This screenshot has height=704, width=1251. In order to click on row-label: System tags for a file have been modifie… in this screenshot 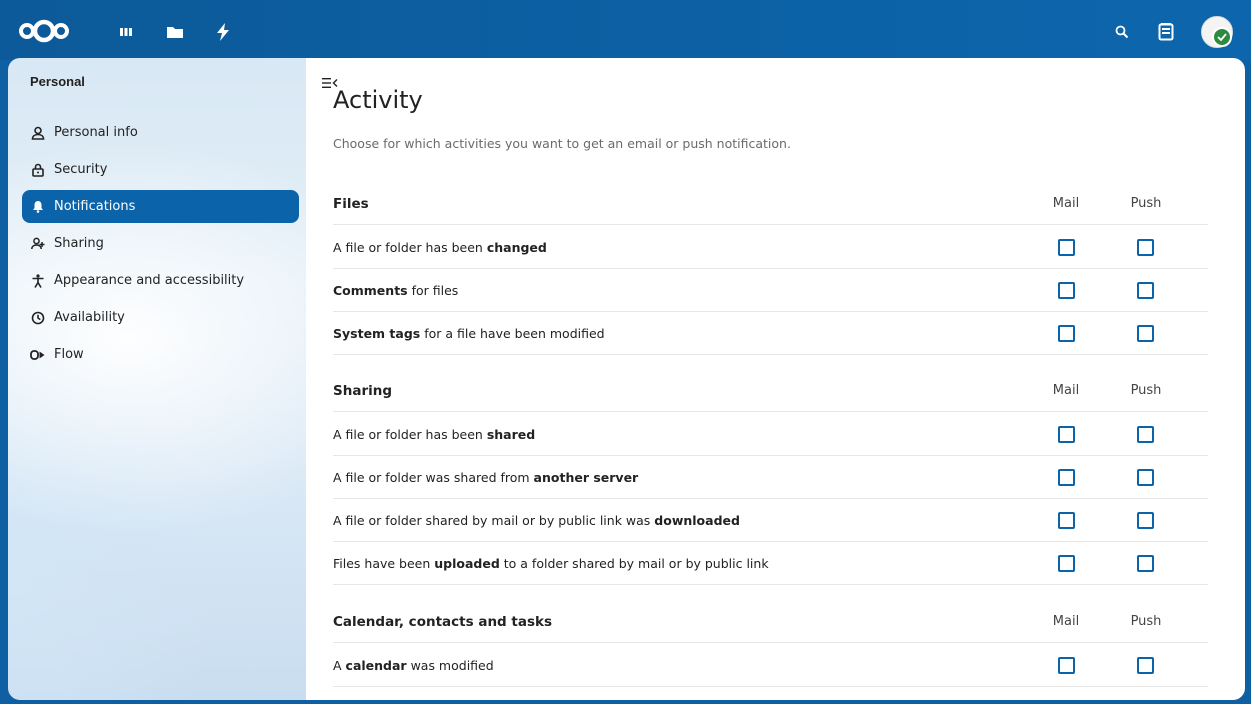, I will do `click(469, 333)`.